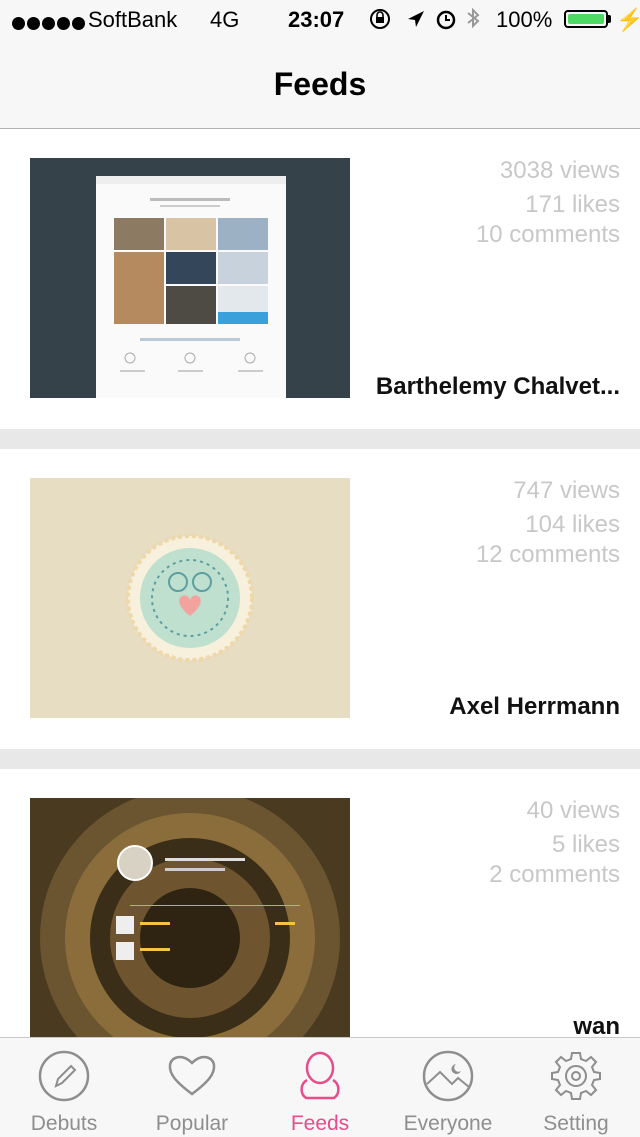 The height and width of the screenshot is (1137, 640). What do you see at coordinates (572, 204) in the screenshot?
I see `likes-count: 171 likes` at bounding box center [572, 204].